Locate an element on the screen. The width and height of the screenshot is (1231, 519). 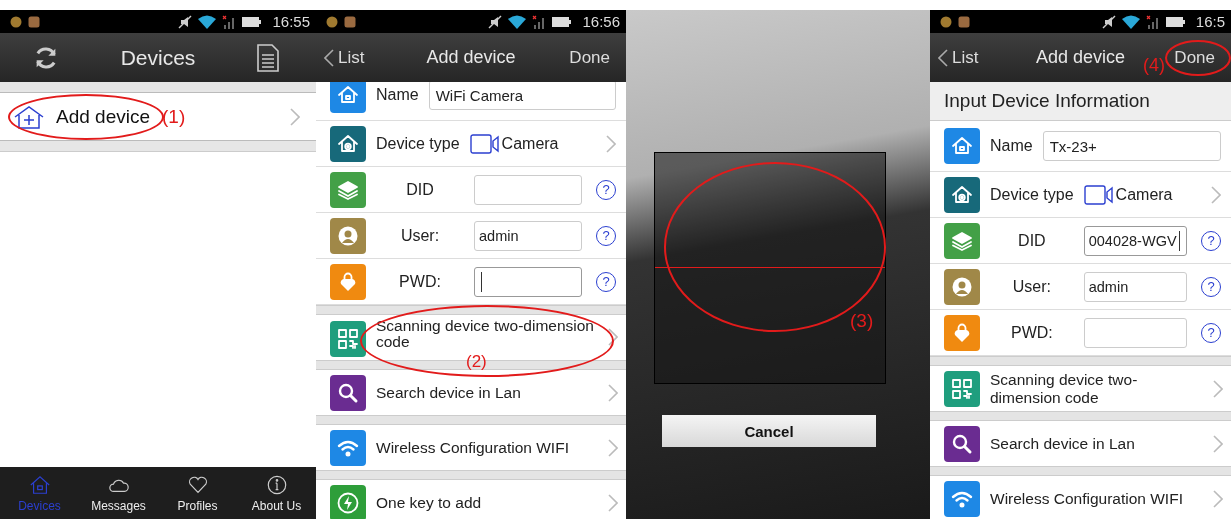
house-plus-icon is located at coordinates (29, 116).